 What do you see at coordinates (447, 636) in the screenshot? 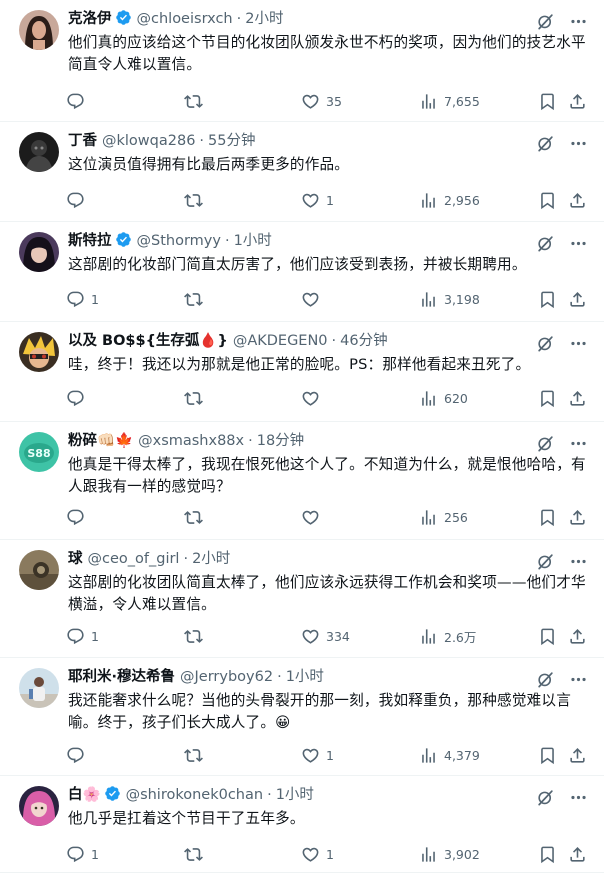
I see `views-button: 2.6万` at bounding box center [447, 636].